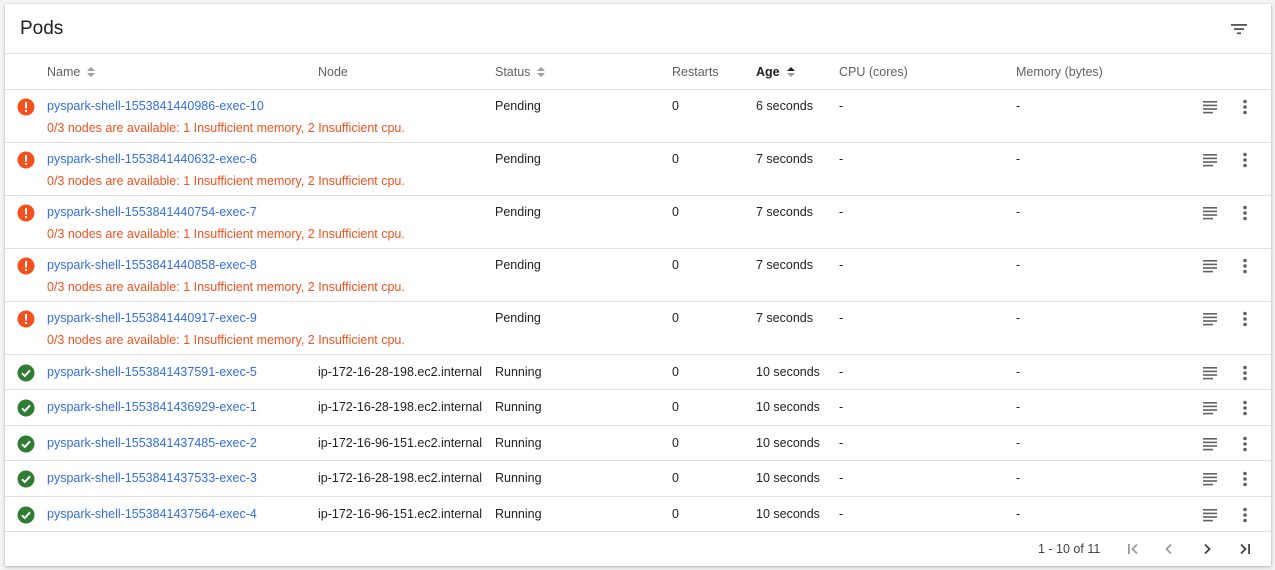  I want to click on pod-name-link: pyspark-shell-1553841440754-exec-7, so click(152, 212).